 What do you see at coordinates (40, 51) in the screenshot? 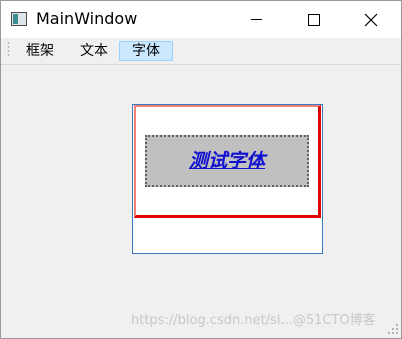
I see `menu-item-frame: 框架` at bounding box center [40, 51].